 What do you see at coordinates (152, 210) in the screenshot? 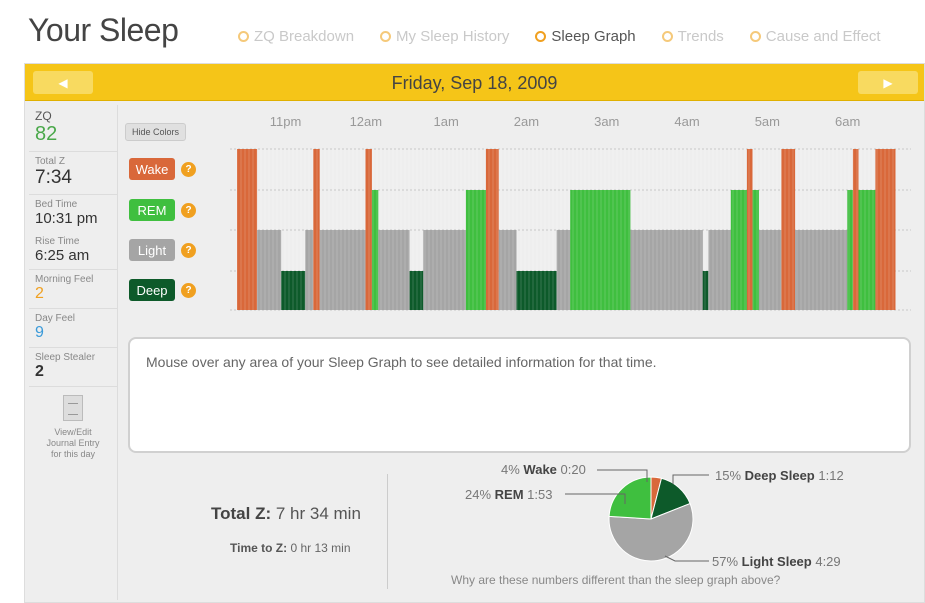
I see `stage-label-rem: REM` at bounding box center [152, 210].